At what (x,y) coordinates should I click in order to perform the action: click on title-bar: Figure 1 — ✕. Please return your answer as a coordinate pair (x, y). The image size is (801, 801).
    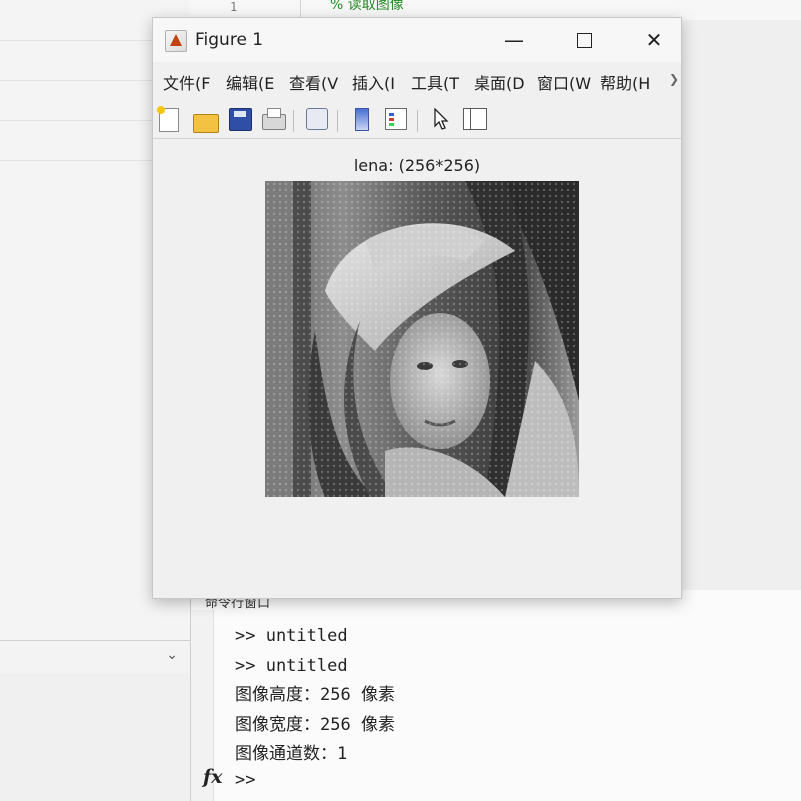
    Looking at the image, I should click on (417, 40).